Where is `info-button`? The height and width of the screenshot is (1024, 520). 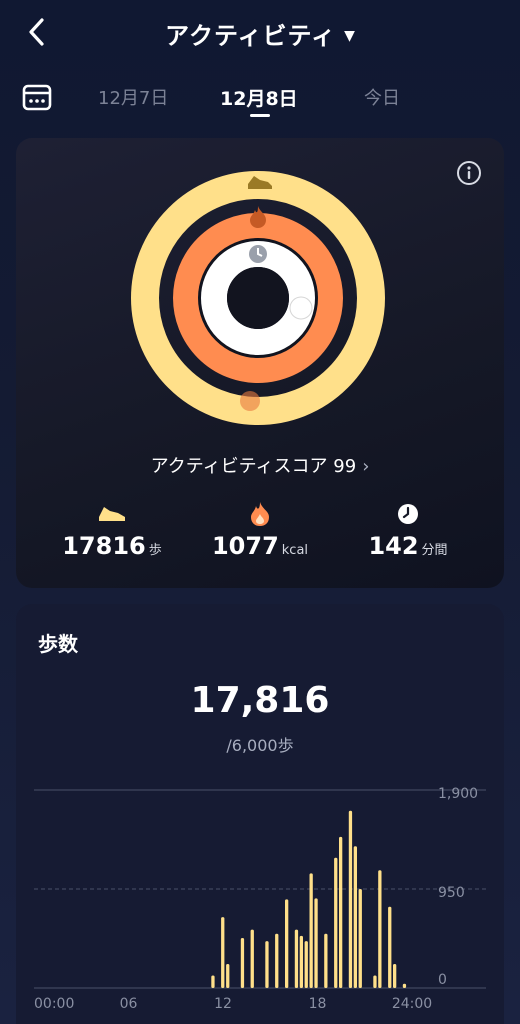
info-button is located at coordinates (469, 173).